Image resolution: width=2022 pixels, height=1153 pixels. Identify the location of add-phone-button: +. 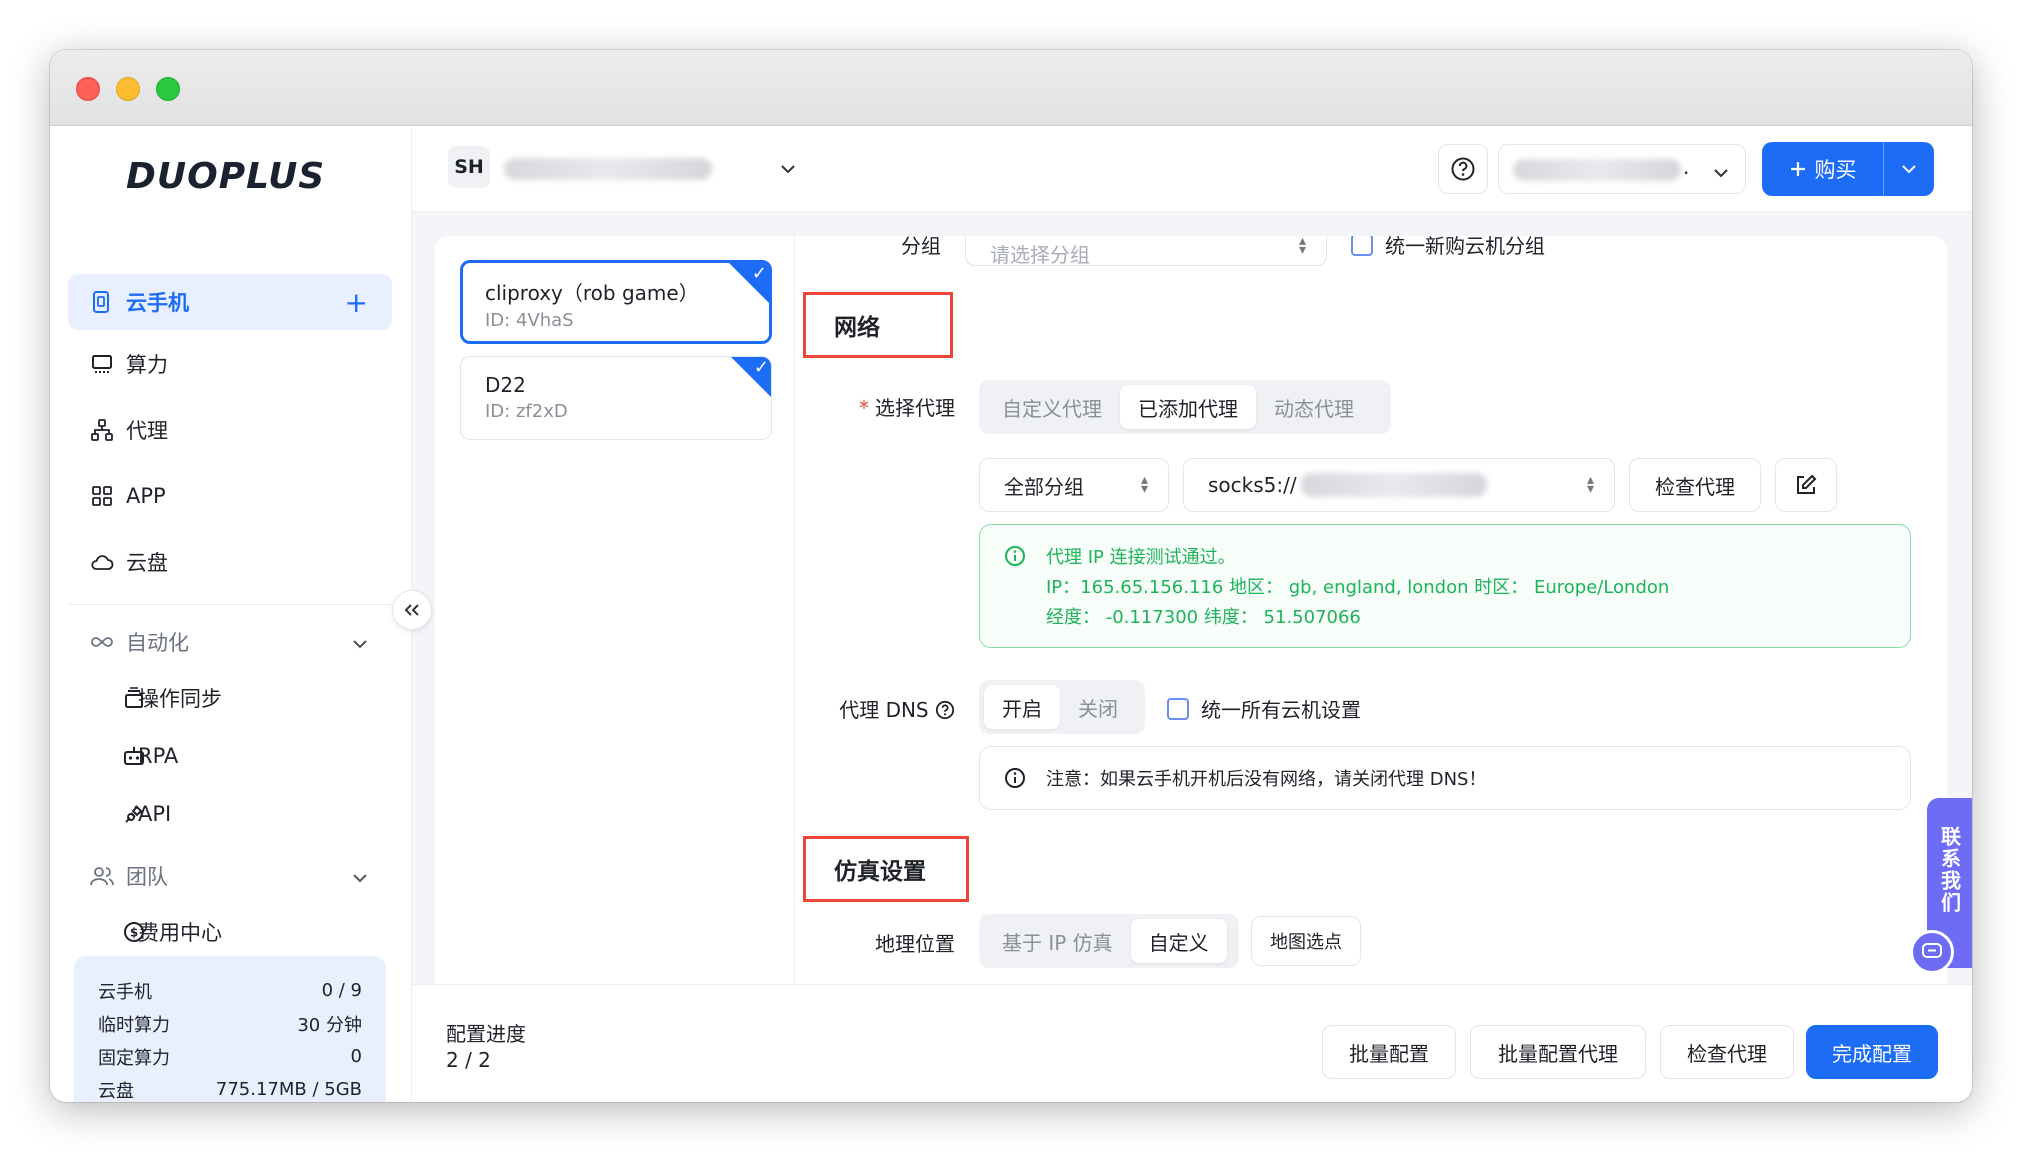
(356, 302).